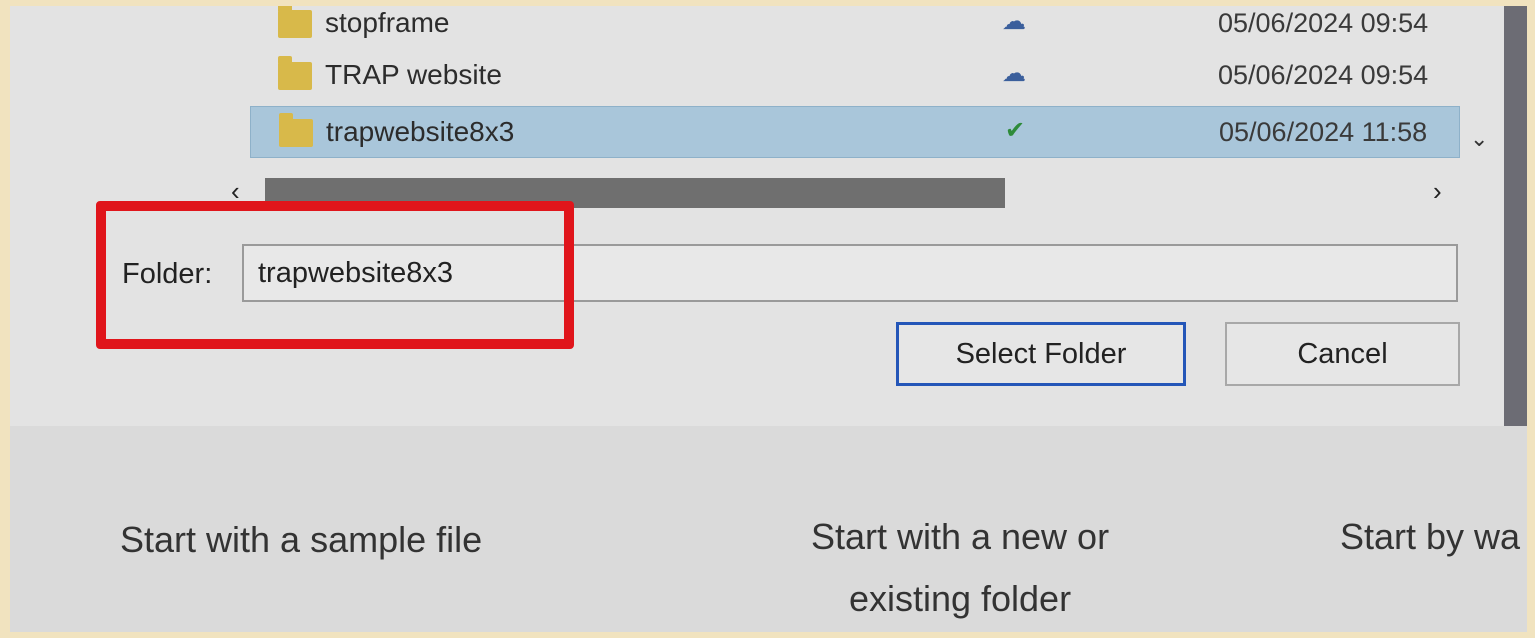  What do you see at coordinates (1479, 139) in the screenshot?
I see `scroll-down-arrow: ⌄` at bounding box center [1479, 139].